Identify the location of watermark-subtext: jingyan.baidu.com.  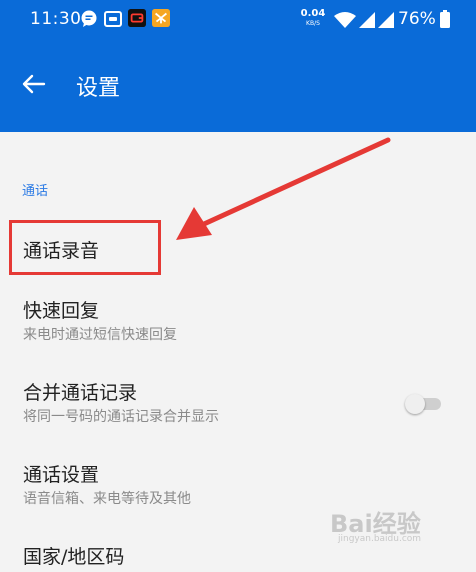
(380, 539).